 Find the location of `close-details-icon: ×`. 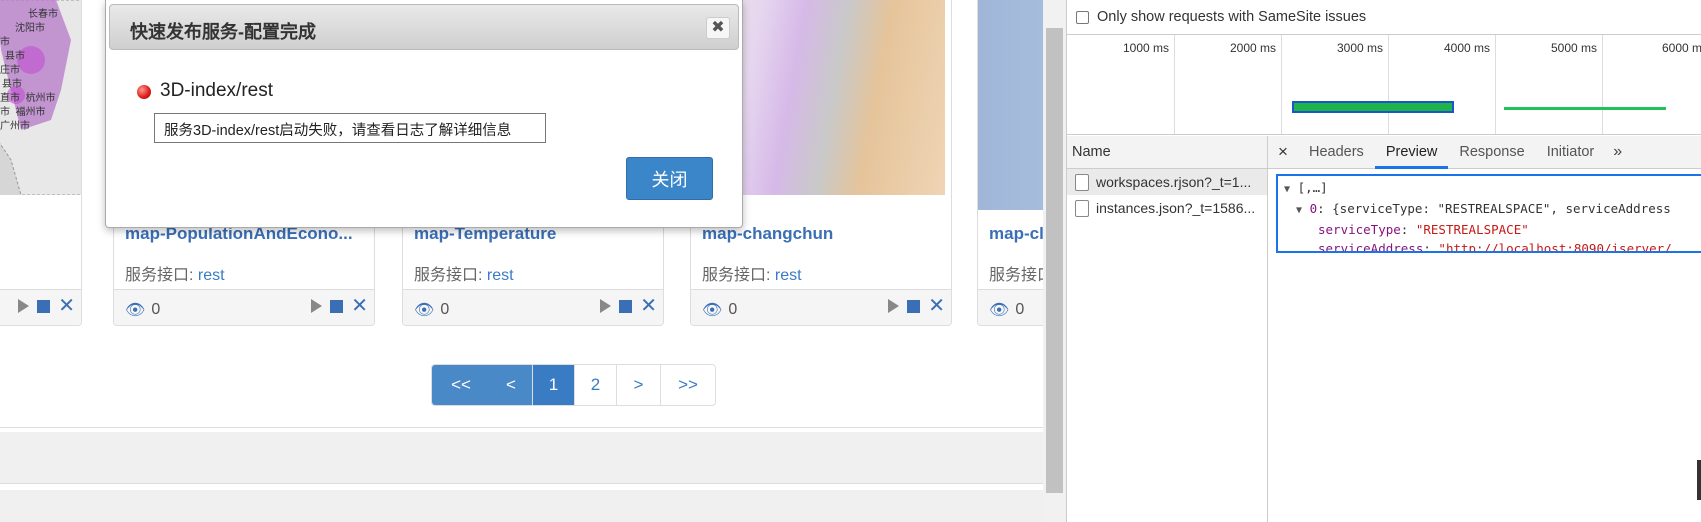

close-details-icon: × is located at coordinates (1283, 152).